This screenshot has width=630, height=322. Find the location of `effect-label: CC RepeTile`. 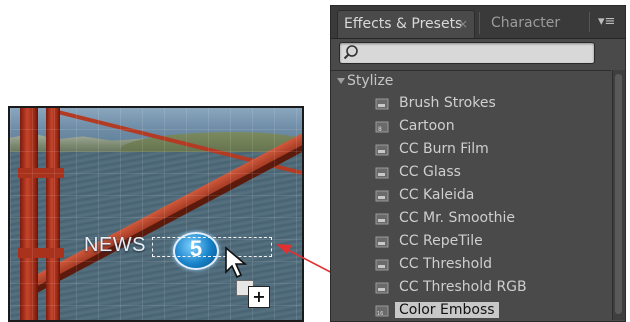

effect-label: CC RepeTile is located at coordinates (441, 241).